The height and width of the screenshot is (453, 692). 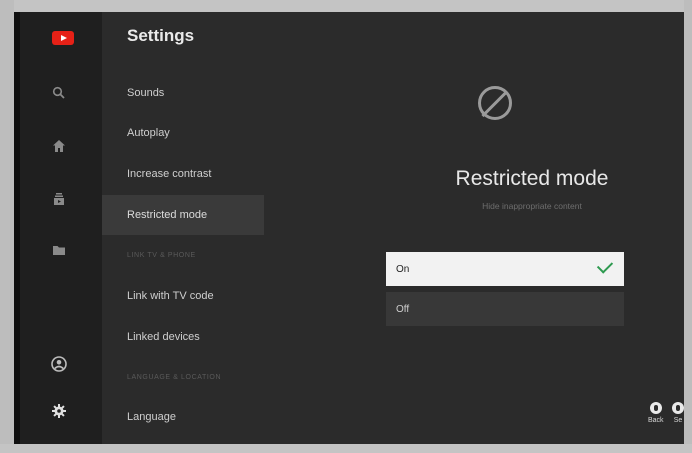 I want to click on account-icon, so click(x=59, y=364).